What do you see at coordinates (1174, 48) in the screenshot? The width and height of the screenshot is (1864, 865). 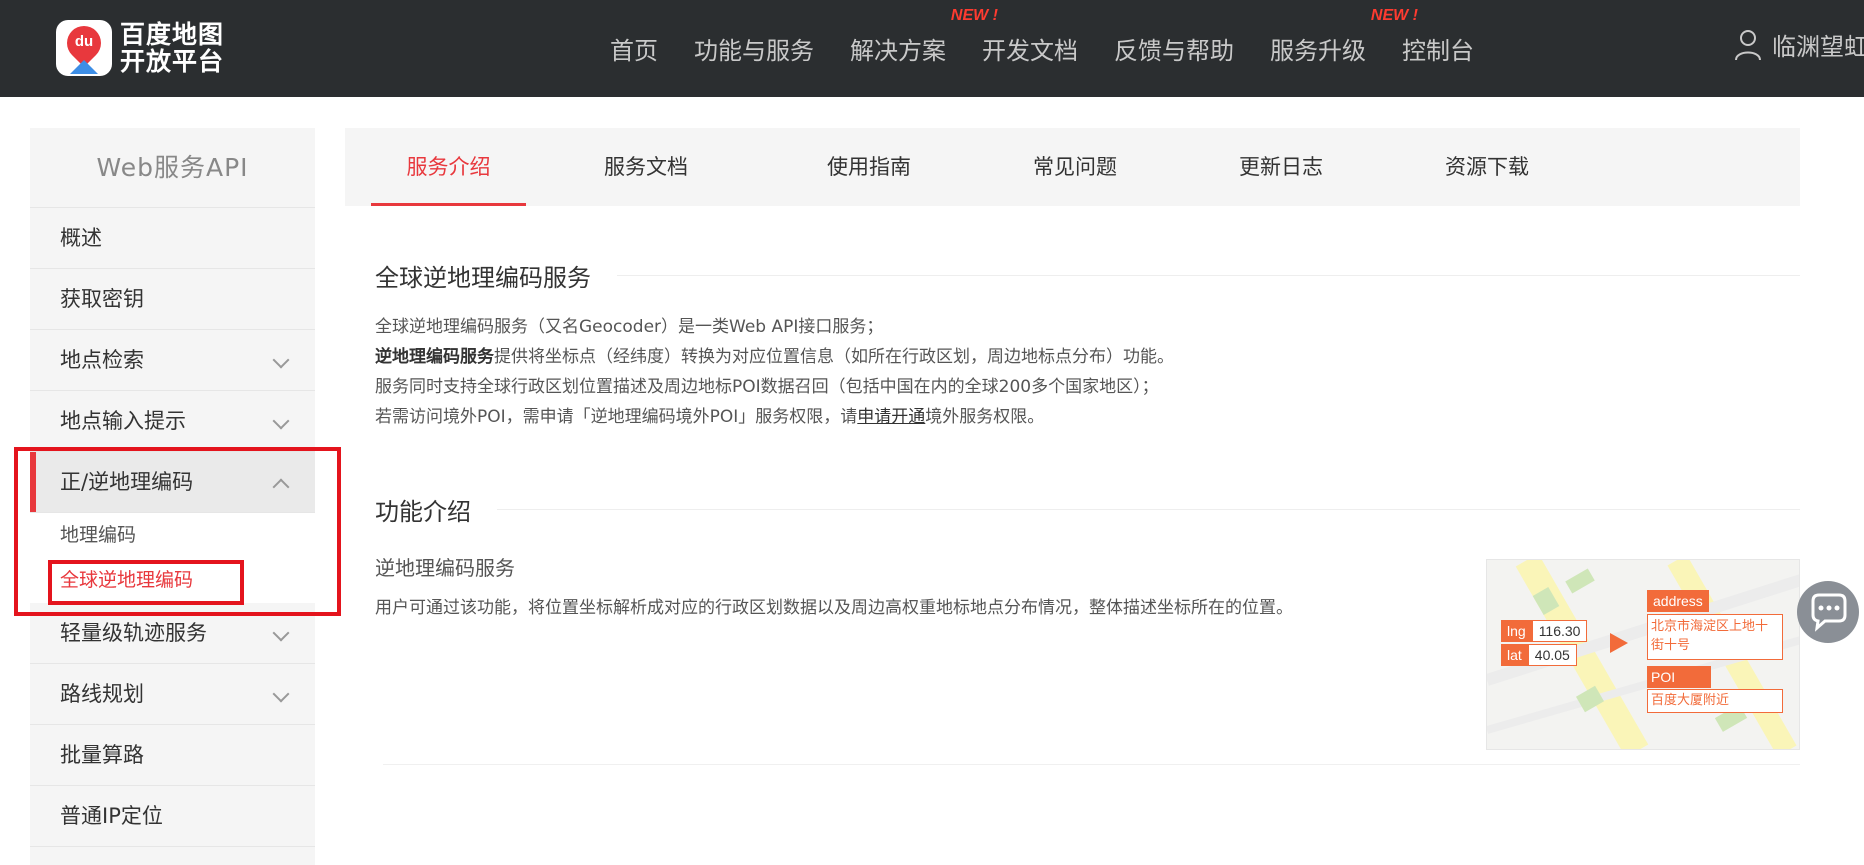 I see `nav-feedback: 反馈与帮助` at bounding box center [1174, 48].